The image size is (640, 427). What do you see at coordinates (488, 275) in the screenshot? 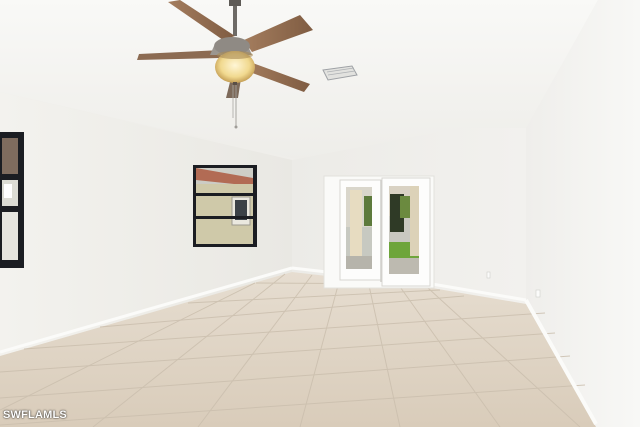
I see `wall-outlet-back` at bounding box center [488, 275].